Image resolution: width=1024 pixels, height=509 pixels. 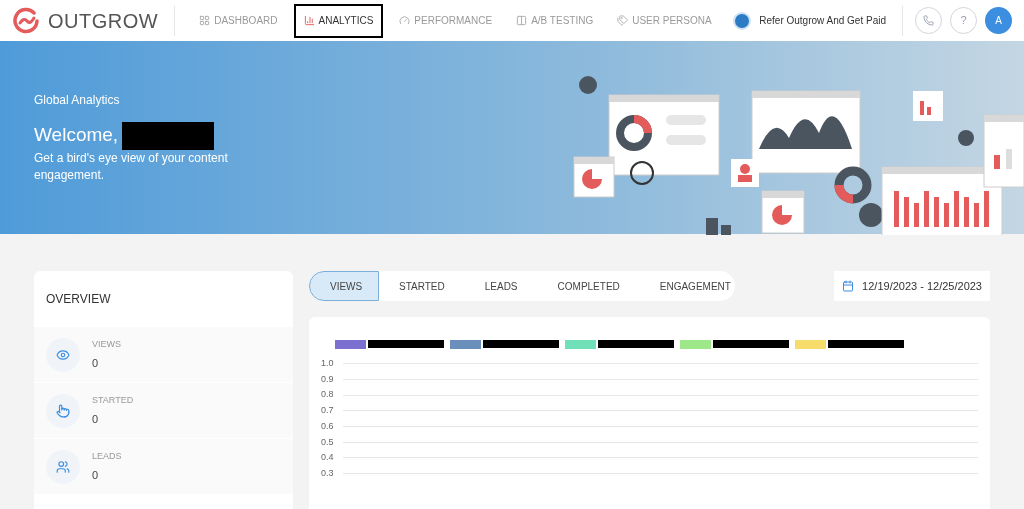 What do you see at coordinates (501, 286) in the screenshot?
I see `metric-tab: LEADS` at bounding box center [501, 286].